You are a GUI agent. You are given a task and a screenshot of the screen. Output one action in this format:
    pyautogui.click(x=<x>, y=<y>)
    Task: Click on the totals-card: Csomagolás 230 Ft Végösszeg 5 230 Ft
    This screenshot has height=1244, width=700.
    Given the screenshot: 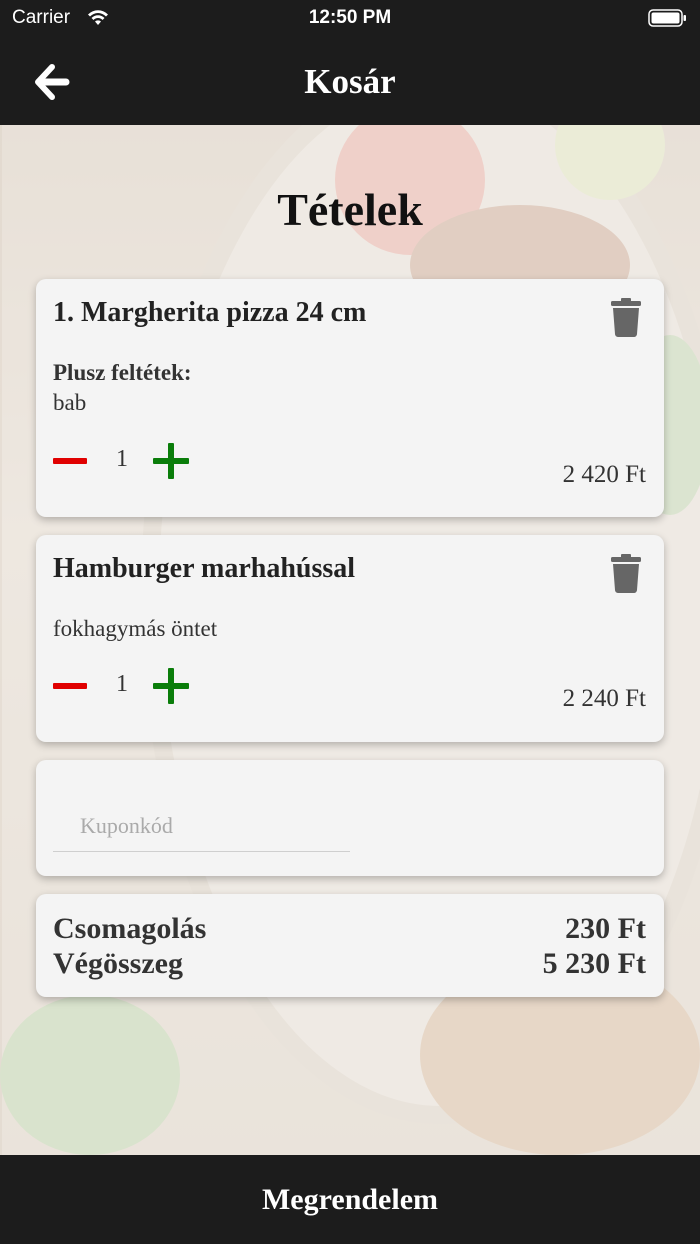 What is the action you would take?
    pyautogui.click(x=350, y=945)
    